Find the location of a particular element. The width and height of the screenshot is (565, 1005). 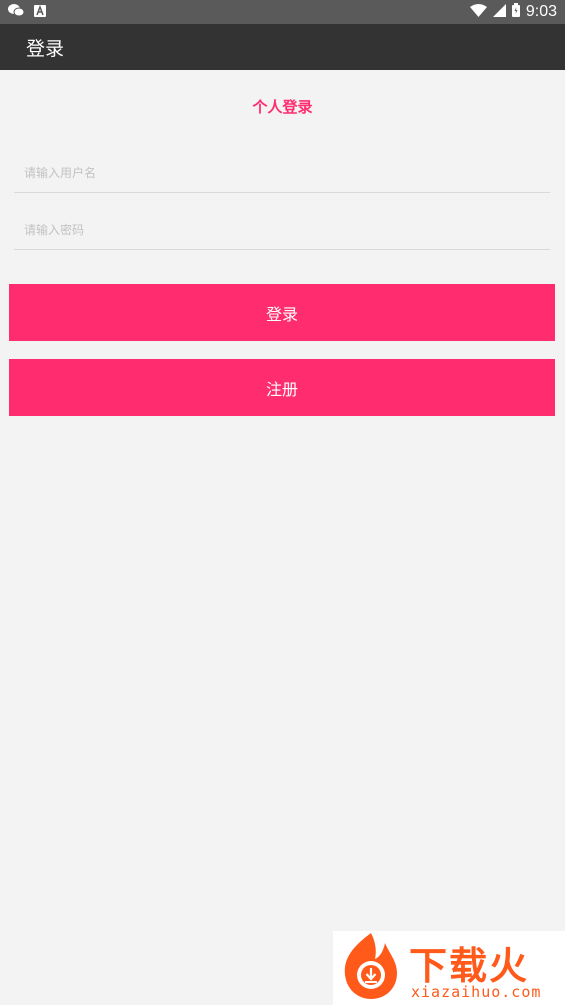

wechat-icon is located at coordinates (16, 12).